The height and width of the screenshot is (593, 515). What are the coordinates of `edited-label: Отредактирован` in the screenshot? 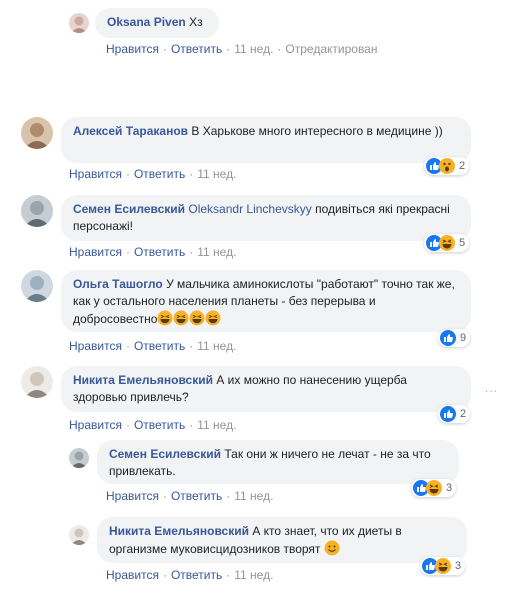 It's located at (331, 49).